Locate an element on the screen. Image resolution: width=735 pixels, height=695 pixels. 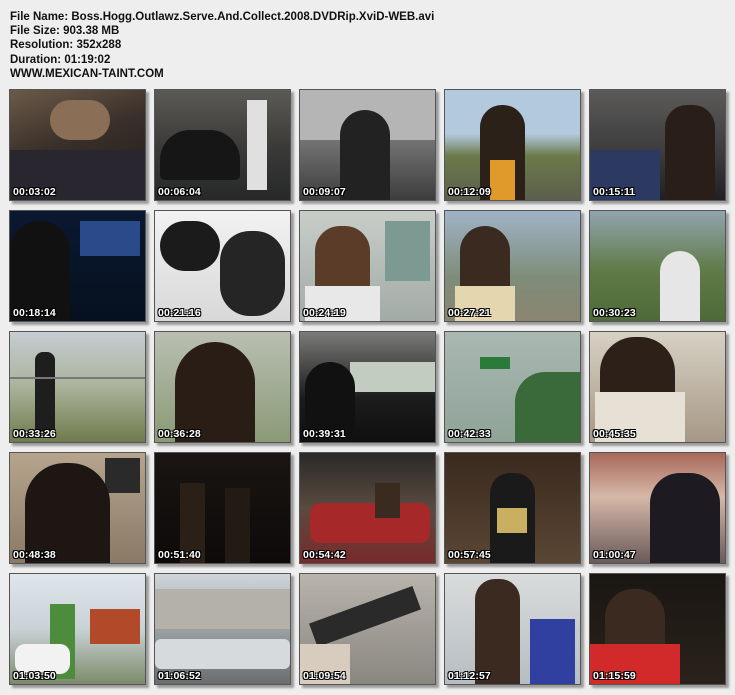
thumbnail: 00:48:38 is located at coordinates (77, 508).